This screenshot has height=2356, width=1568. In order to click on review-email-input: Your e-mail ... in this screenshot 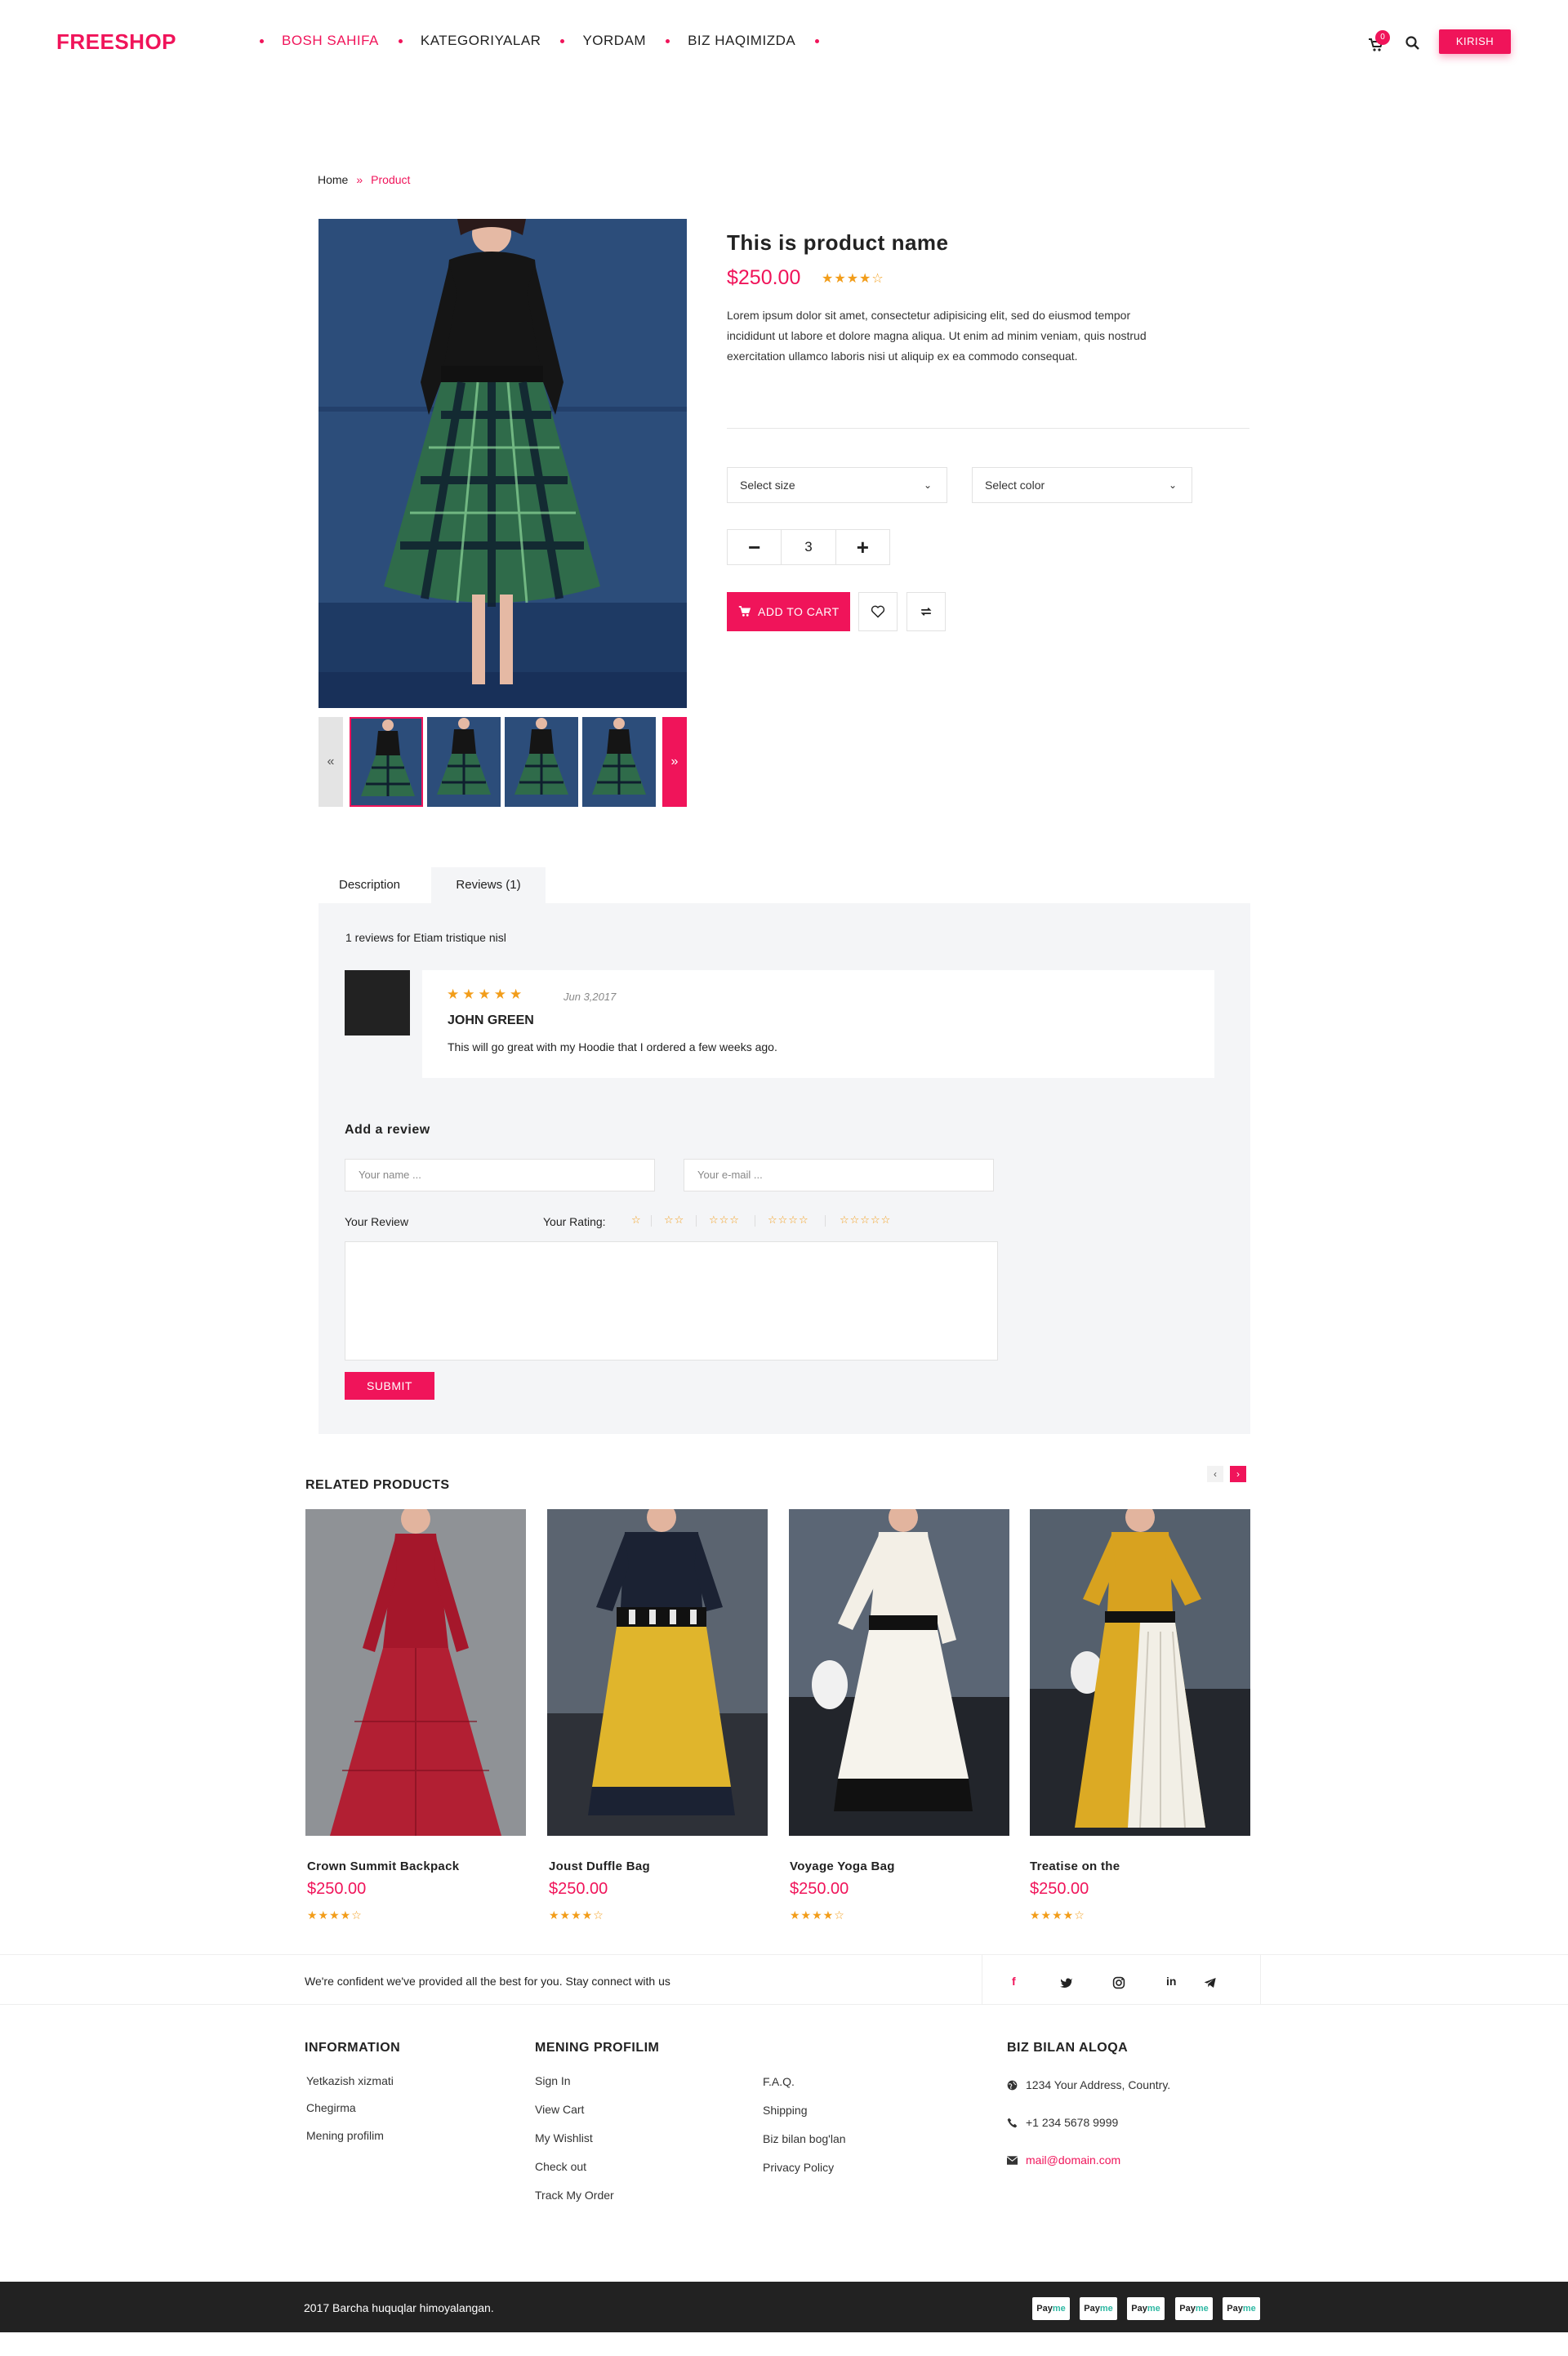, I will do `click(839, 1175)`.